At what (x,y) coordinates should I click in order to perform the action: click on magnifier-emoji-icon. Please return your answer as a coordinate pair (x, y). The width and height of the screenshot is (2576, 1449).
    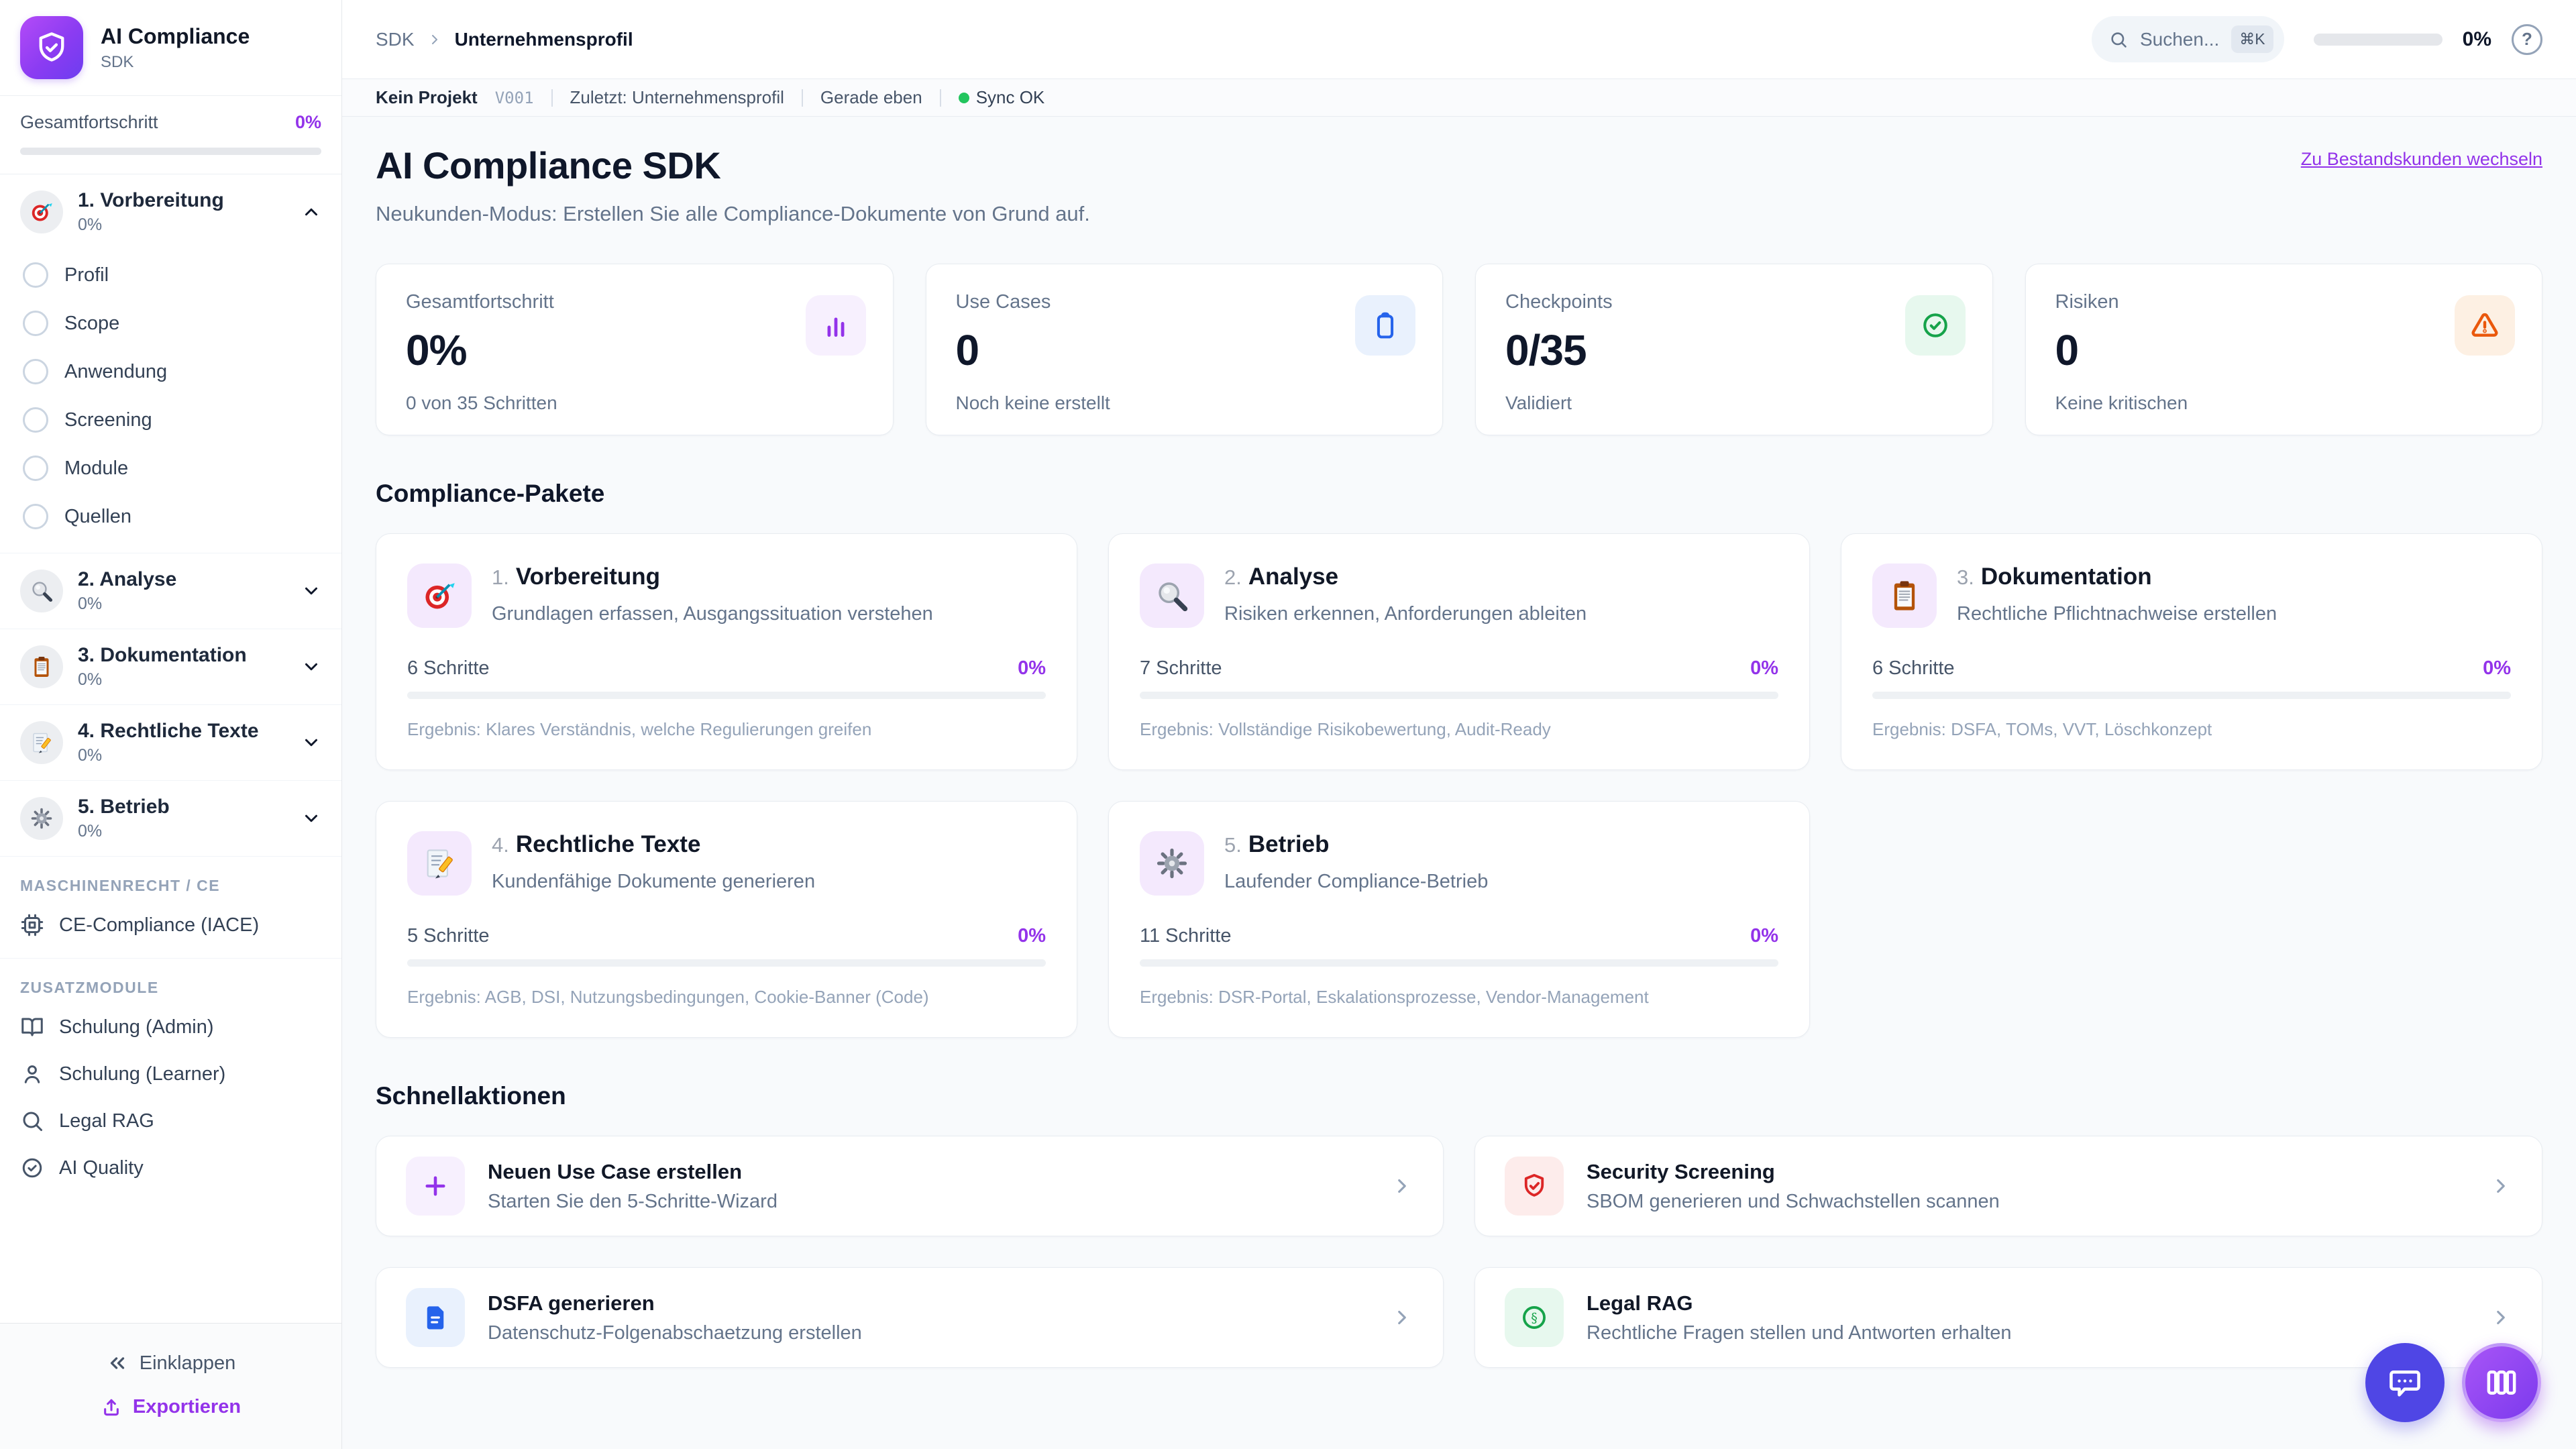
    Looking at the image, I should click on (1172, 596).